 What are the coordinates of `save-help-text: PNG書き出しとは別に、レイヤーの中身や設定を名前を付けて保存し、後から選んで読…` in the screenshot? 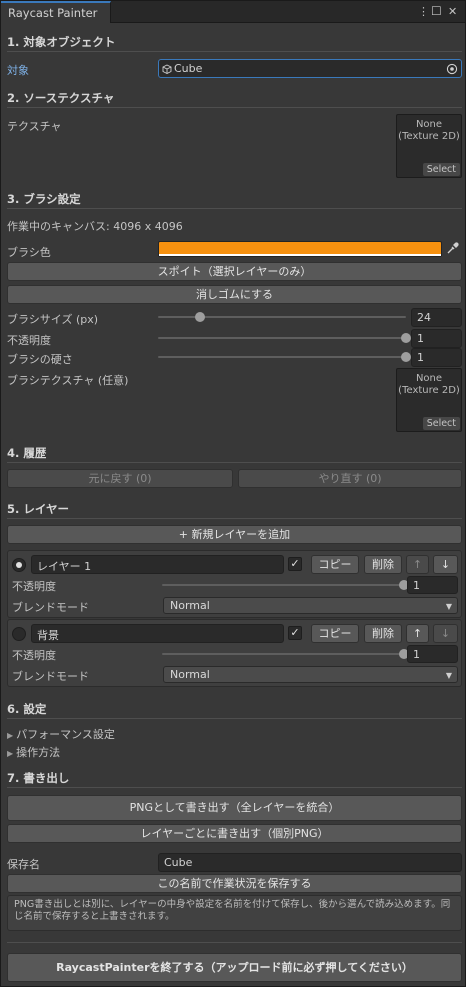 It's located at (234, 913).